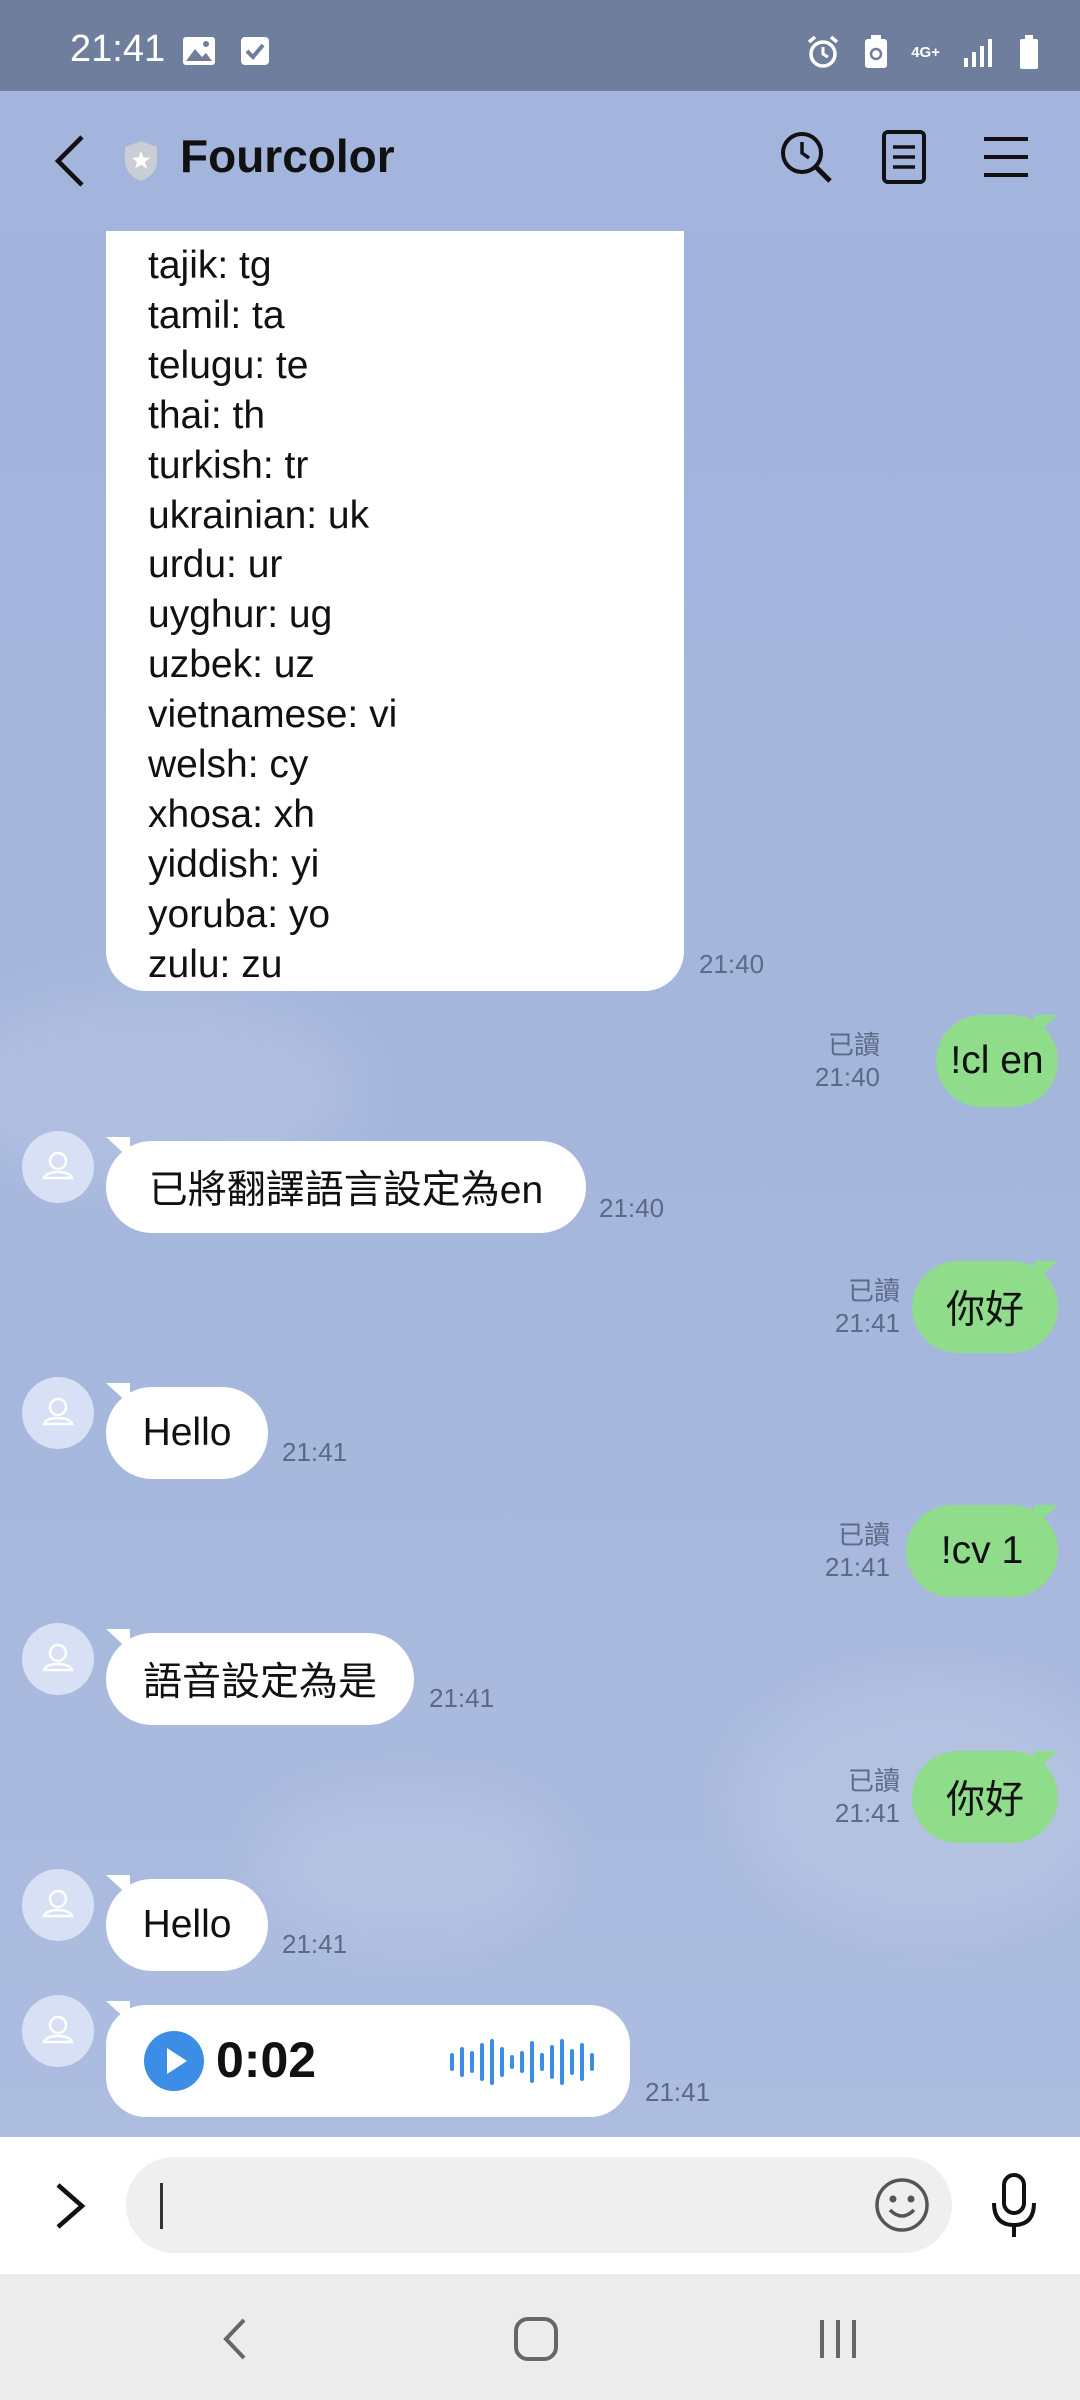 Image resolution: width=1080 pixels, height=2400 pixels. What do you see at coordinates (1006, 157) in the screenshot?
I see `menu-icon` at bounding box center [1006, 157].